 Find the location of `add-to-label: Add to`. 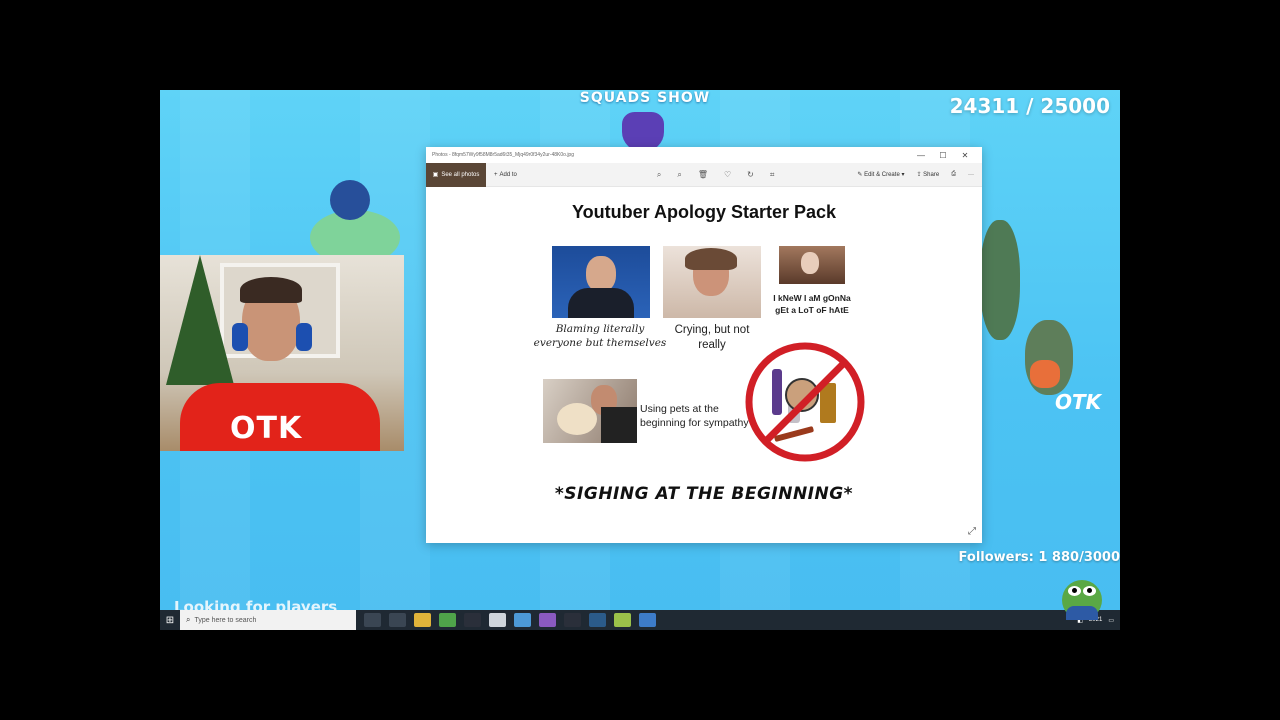

add-to-label: Add to is located at coordinates (508, 174).